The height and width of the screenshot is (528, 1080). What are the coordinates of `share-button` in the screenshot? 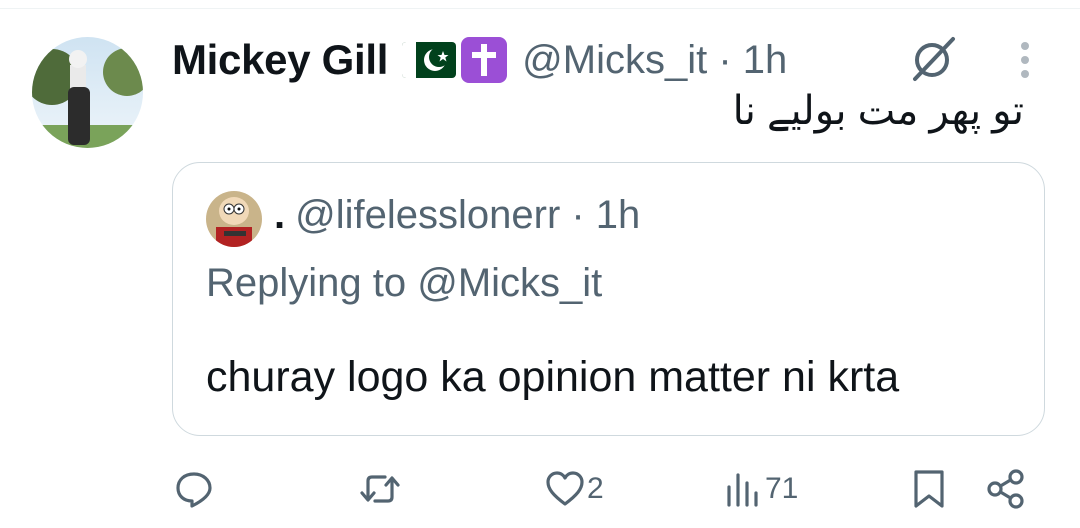 It's located at (1006, 489).